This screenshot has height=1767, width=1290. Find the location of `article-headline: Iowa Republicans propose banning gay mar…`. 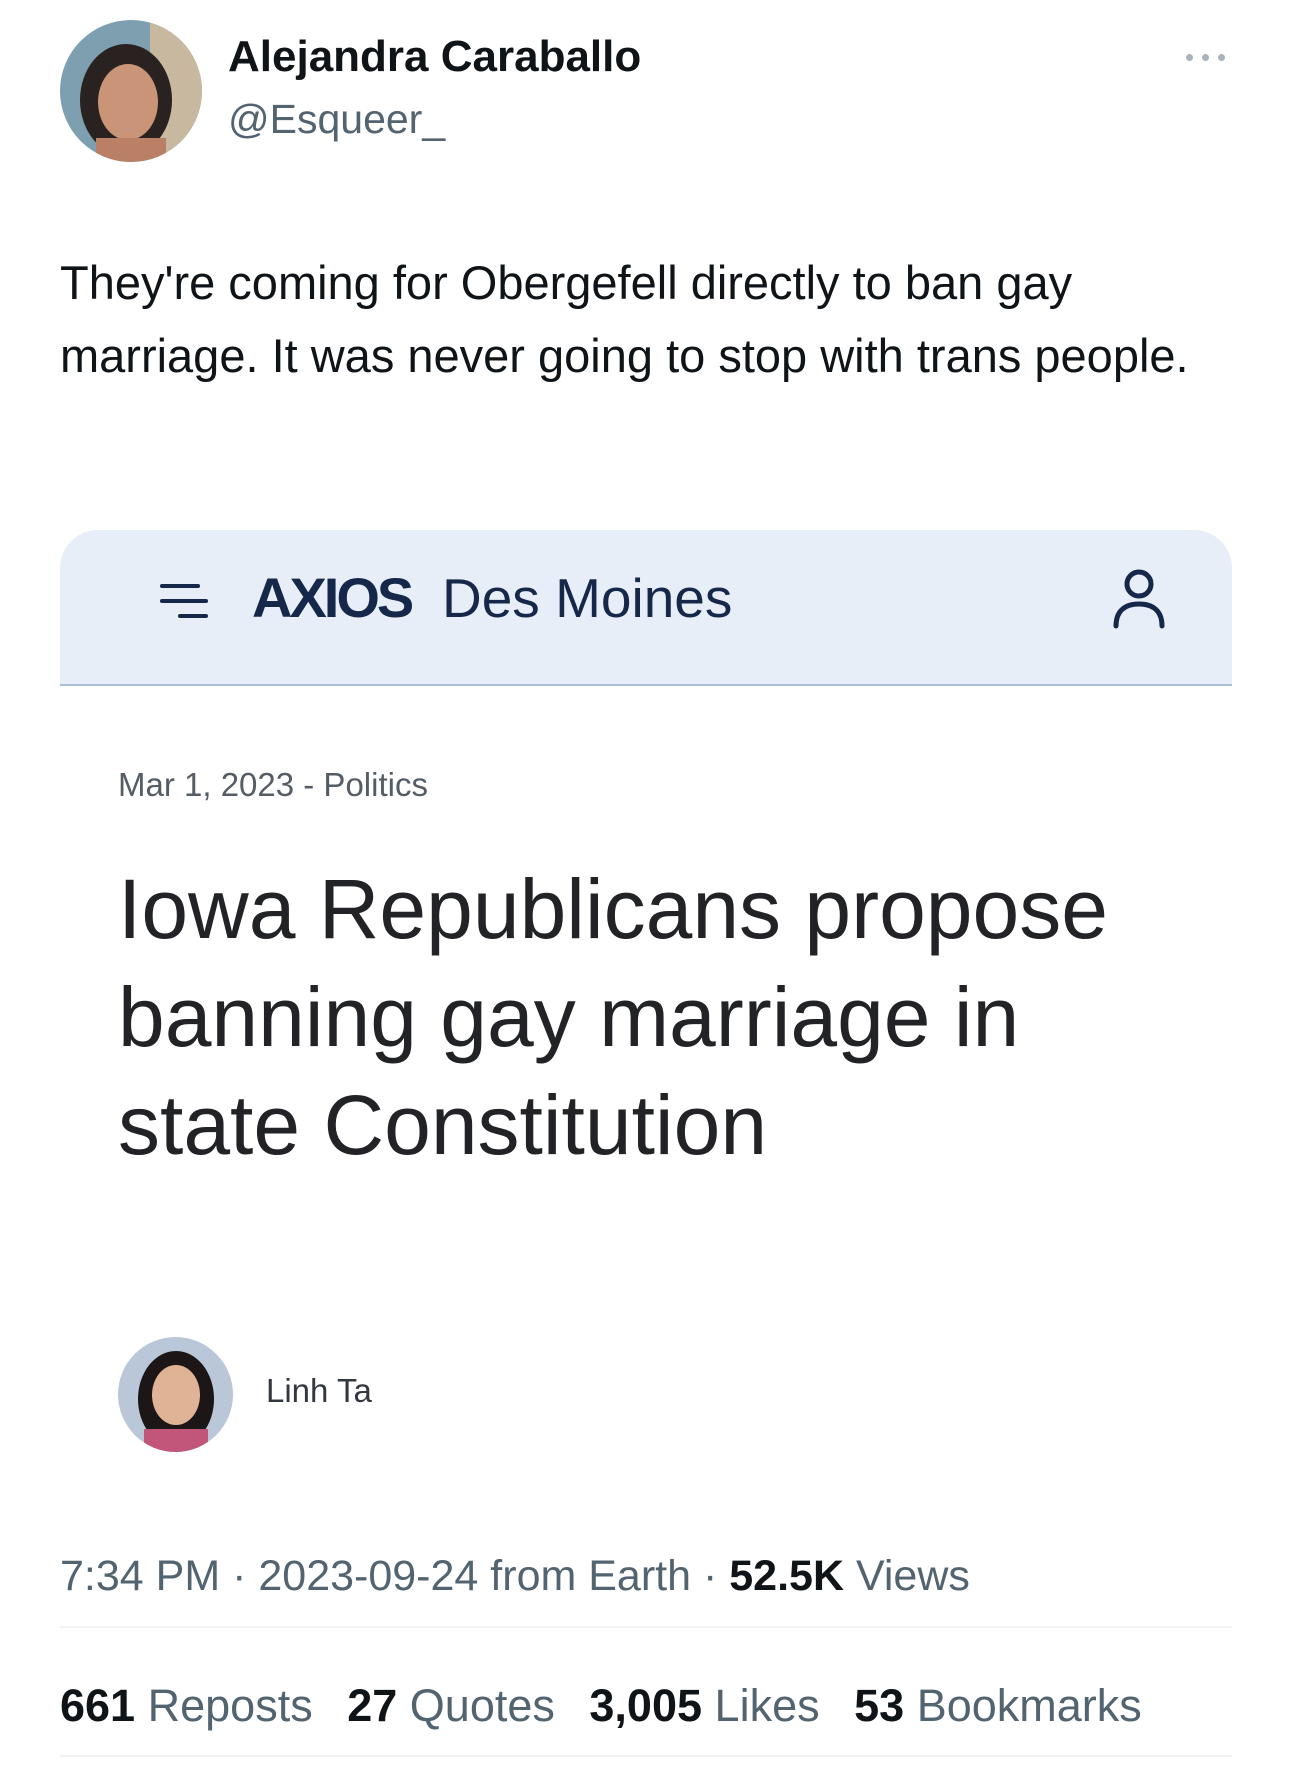

article-headline: Iowa Republicans propose banning gay mar… is located at coordinates (618, 1017).